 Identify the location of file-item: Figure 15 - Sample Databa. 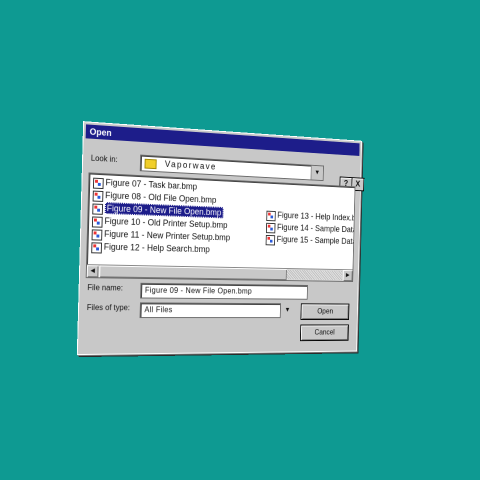
(310, 240).